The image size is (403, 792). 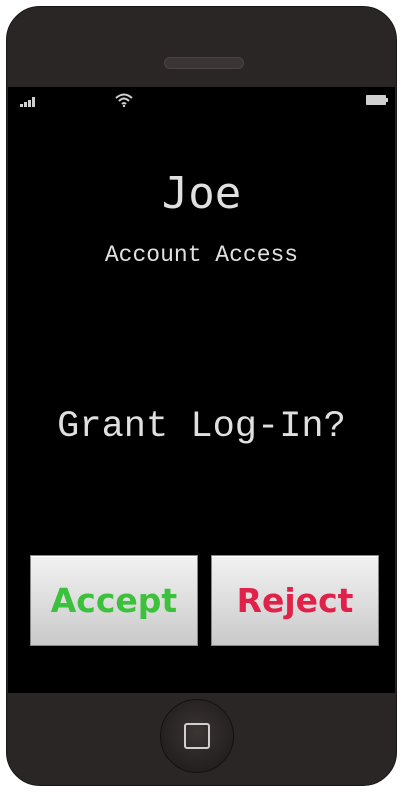 I want to click on home-square-icon, so click(x=197, y=736).